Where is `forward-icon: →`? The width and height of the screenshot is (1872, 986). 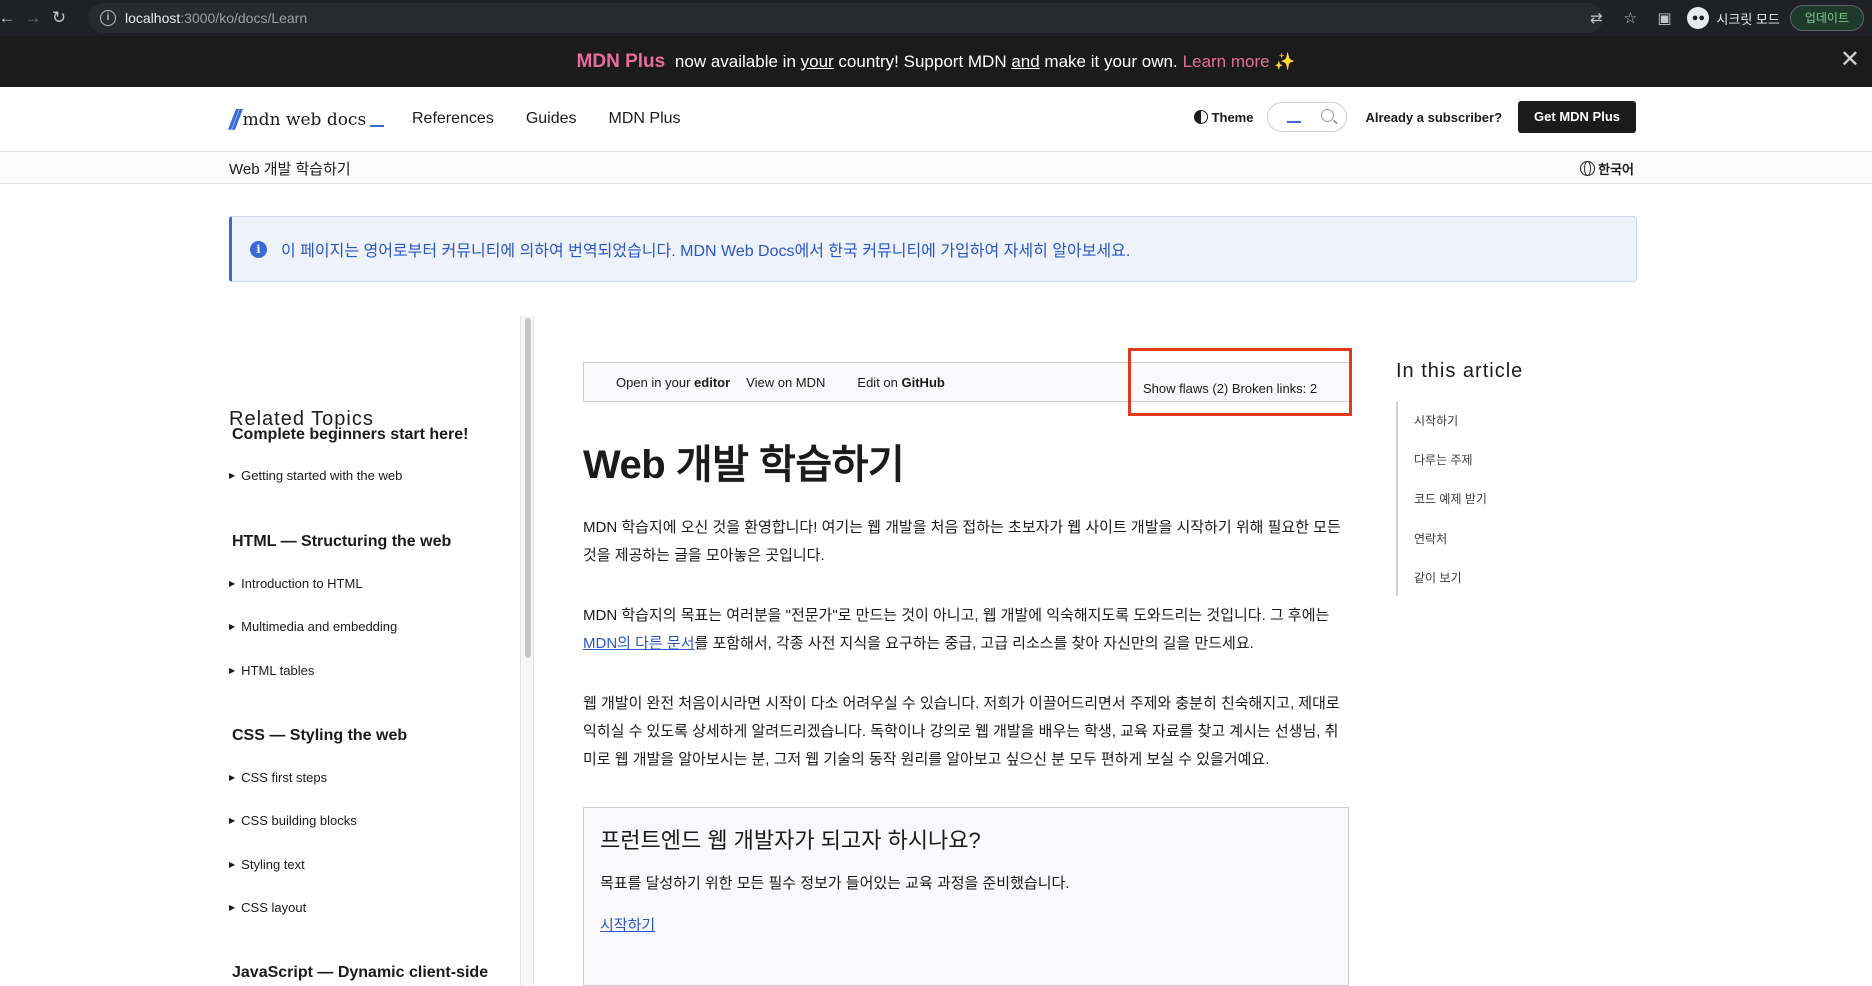
forward-icon: → is located at coordinates (33, 18).